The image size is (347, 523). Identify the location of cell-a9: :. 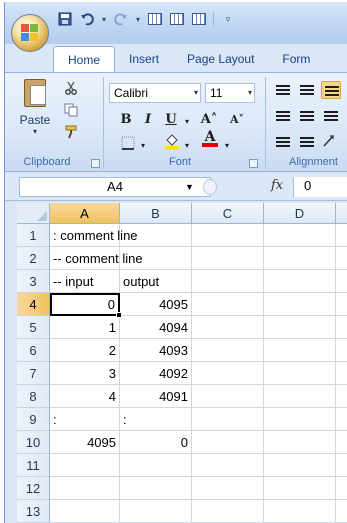
(85, 419).